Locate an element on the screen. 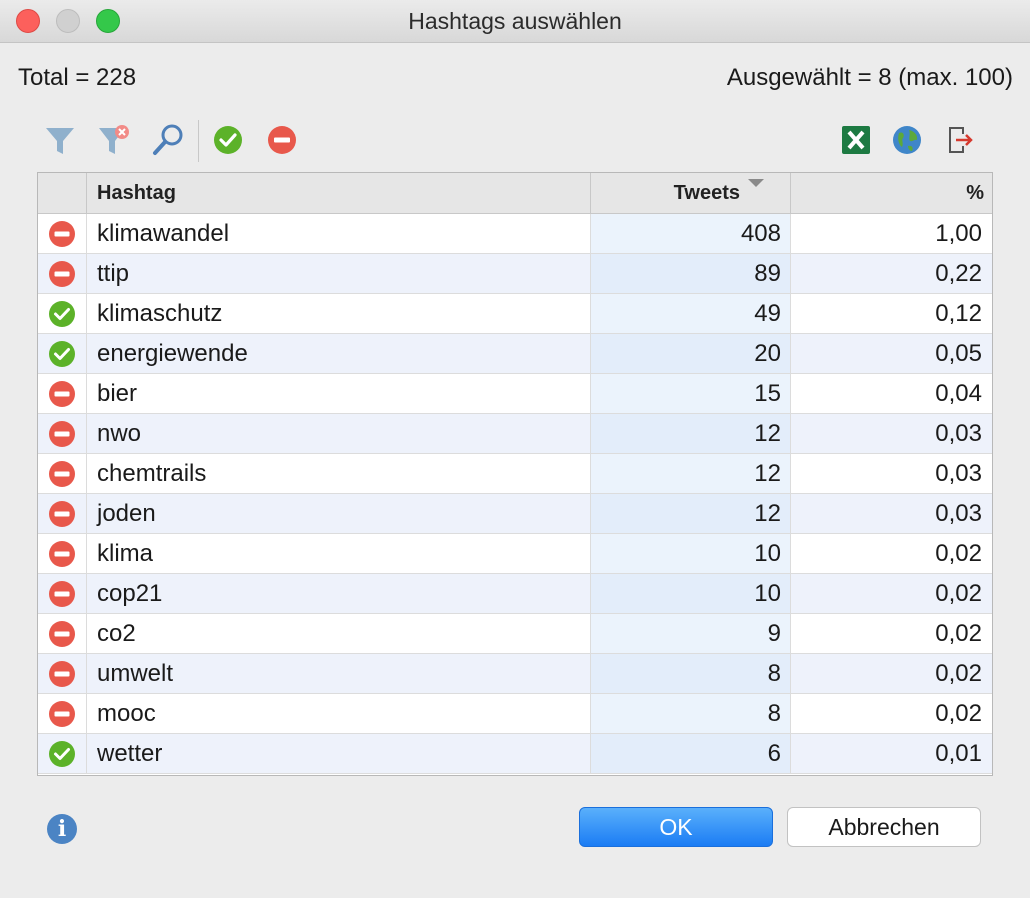 This screenshot has width=1030, height=898. table-row: umwelt 8 0,02 is located at coordinates (515, 674).